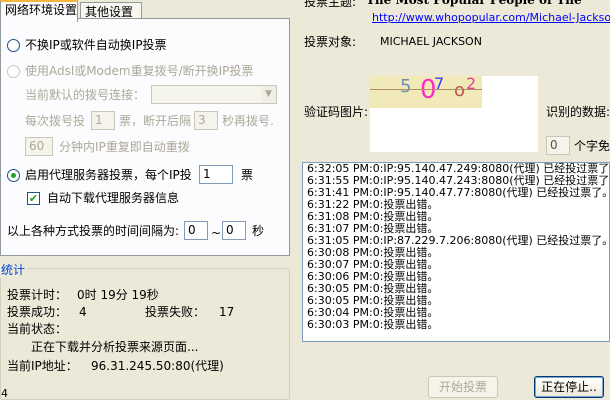 This screenshot has width=610, height=400. Describe the element at coordinates (157, 366) in the screenshot. I see `current-ip-value: 96.31.245.50:80(代理)` at that location.